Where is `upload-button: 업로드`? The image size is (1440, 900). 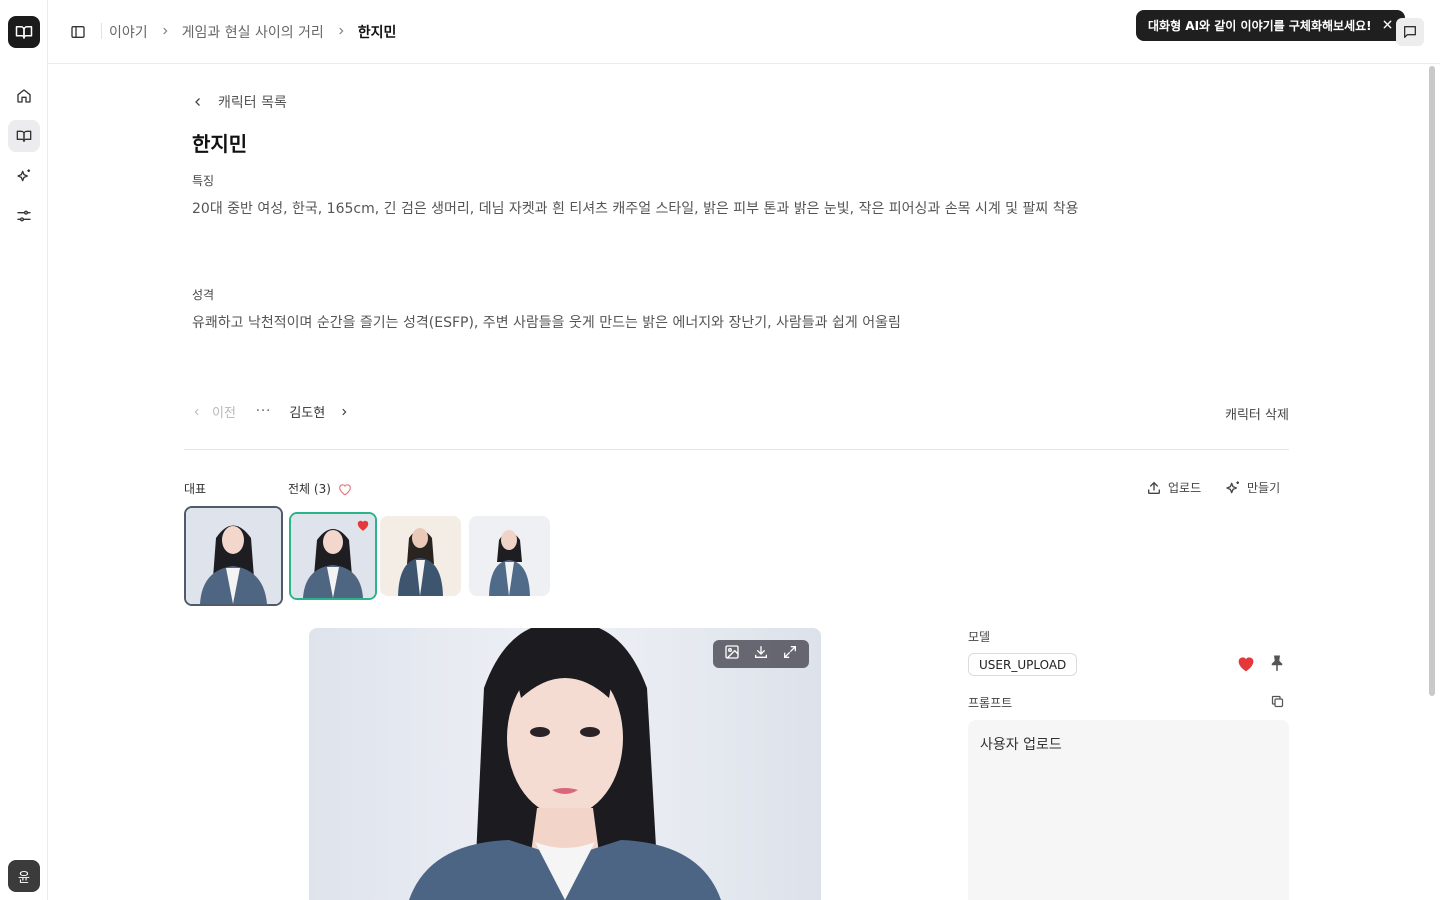
upload-button: 업로드 is located at coordinates (1173, 487).